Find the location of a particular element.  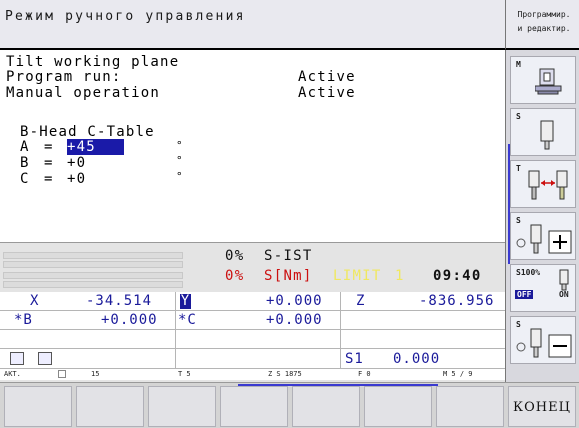

softkey-m-function: M is located at coordinates (543, 80).